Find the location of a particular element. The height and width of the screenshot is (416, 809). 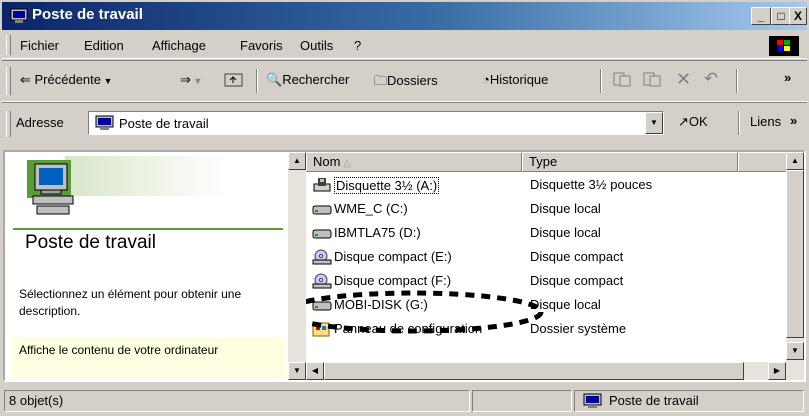

chevron-up-icon: ▲ is located at coordinates (795, 160).